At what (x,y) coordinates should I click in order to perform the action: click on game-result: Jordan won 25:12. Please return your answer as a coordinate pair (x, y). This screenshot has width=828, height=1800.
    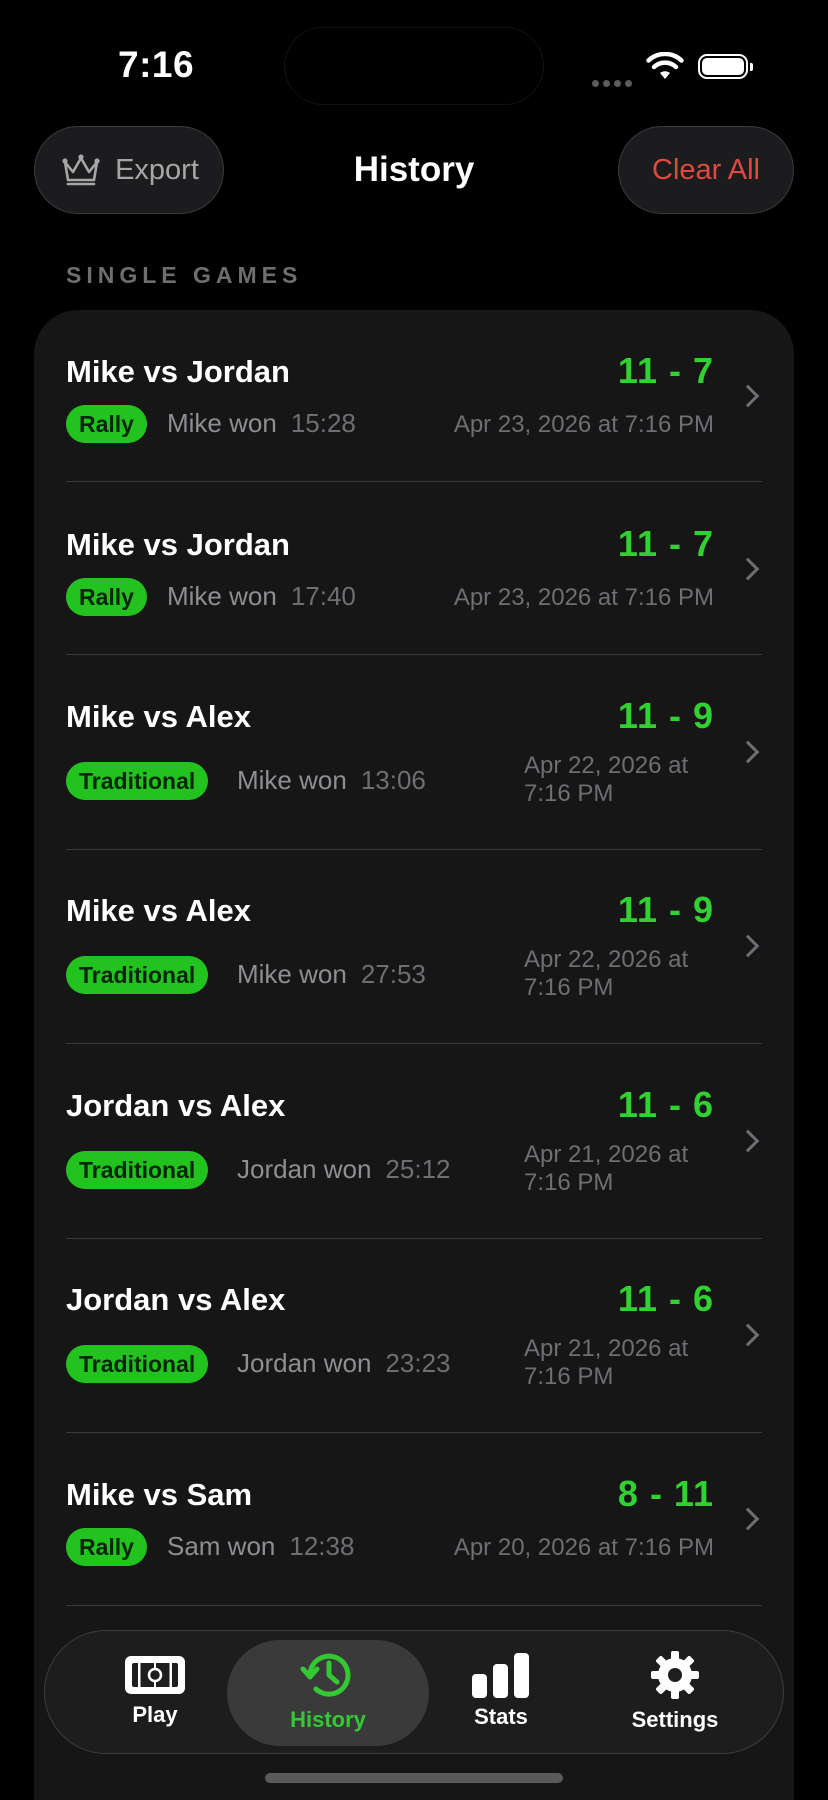
    Looking at the image, I should click on (344, 1169).